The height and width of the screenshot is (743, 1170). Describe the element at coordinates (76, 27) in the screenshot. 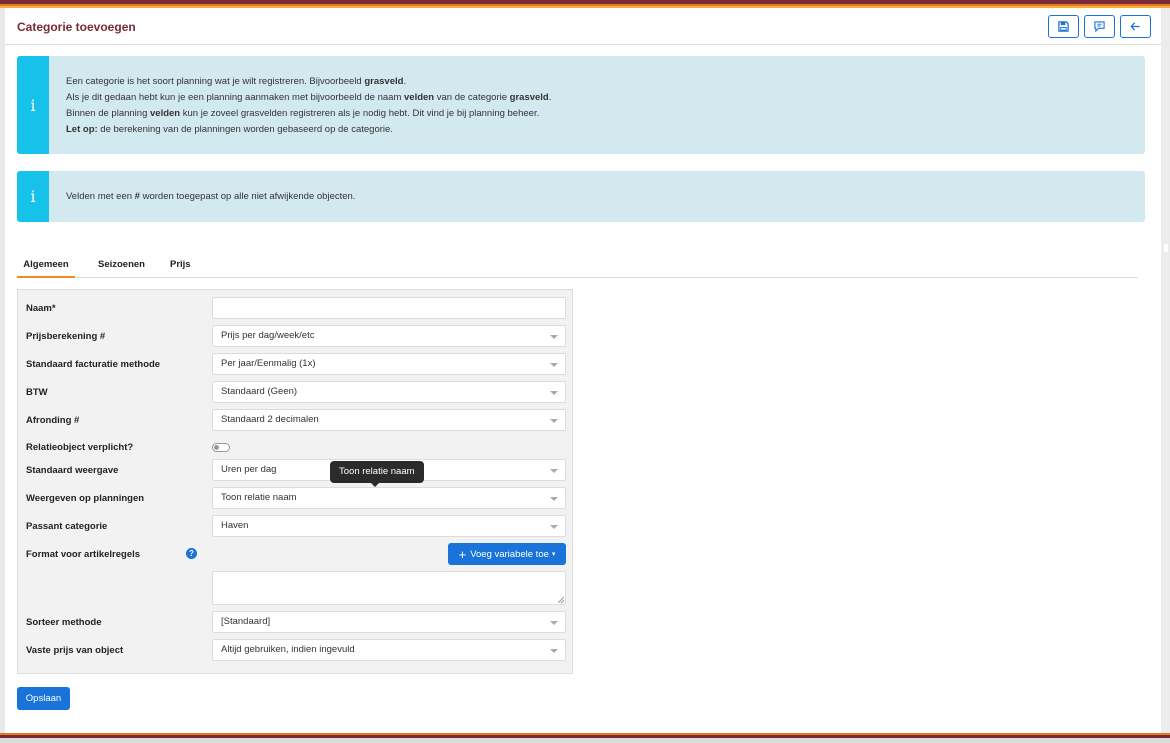

I see `page-title: Categorie toevoegen` at that location.